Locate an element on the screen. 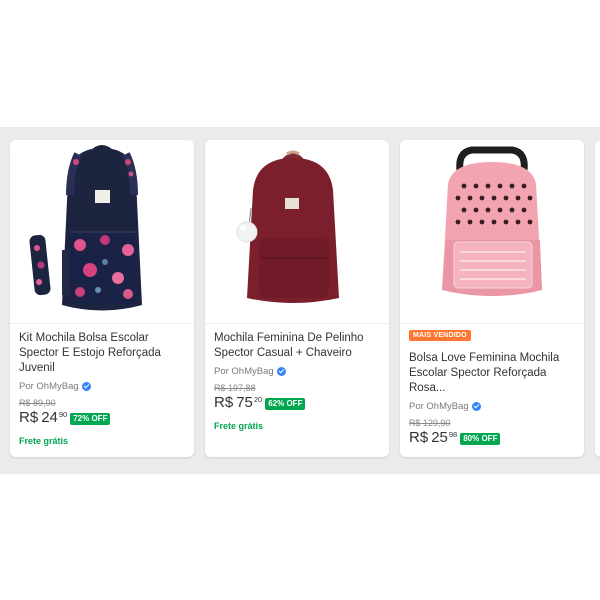 The image size is (600, 600). price-cents: 20 is located at coordinates (258, 399).